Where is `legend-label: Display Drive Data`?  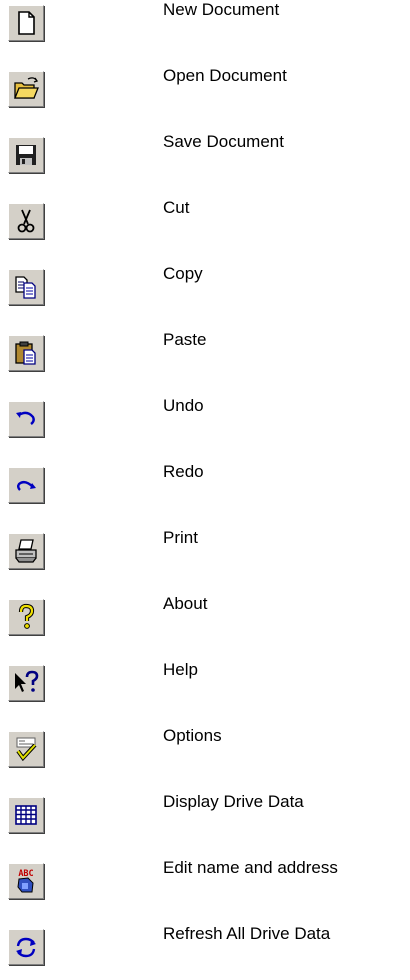 legend-label: Display Drive Data is located at coordinates (233, 801).